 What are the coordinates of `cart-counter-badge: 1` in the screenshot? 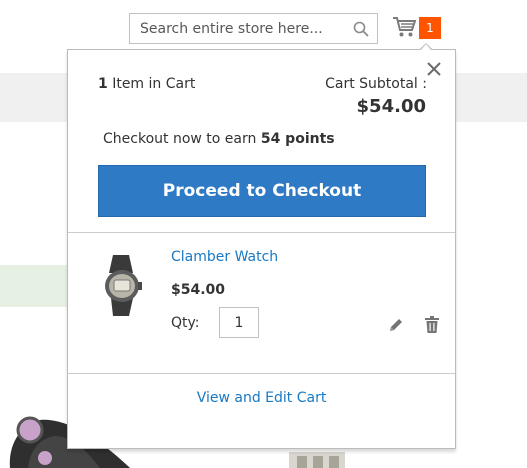 It's located at (430, 28).